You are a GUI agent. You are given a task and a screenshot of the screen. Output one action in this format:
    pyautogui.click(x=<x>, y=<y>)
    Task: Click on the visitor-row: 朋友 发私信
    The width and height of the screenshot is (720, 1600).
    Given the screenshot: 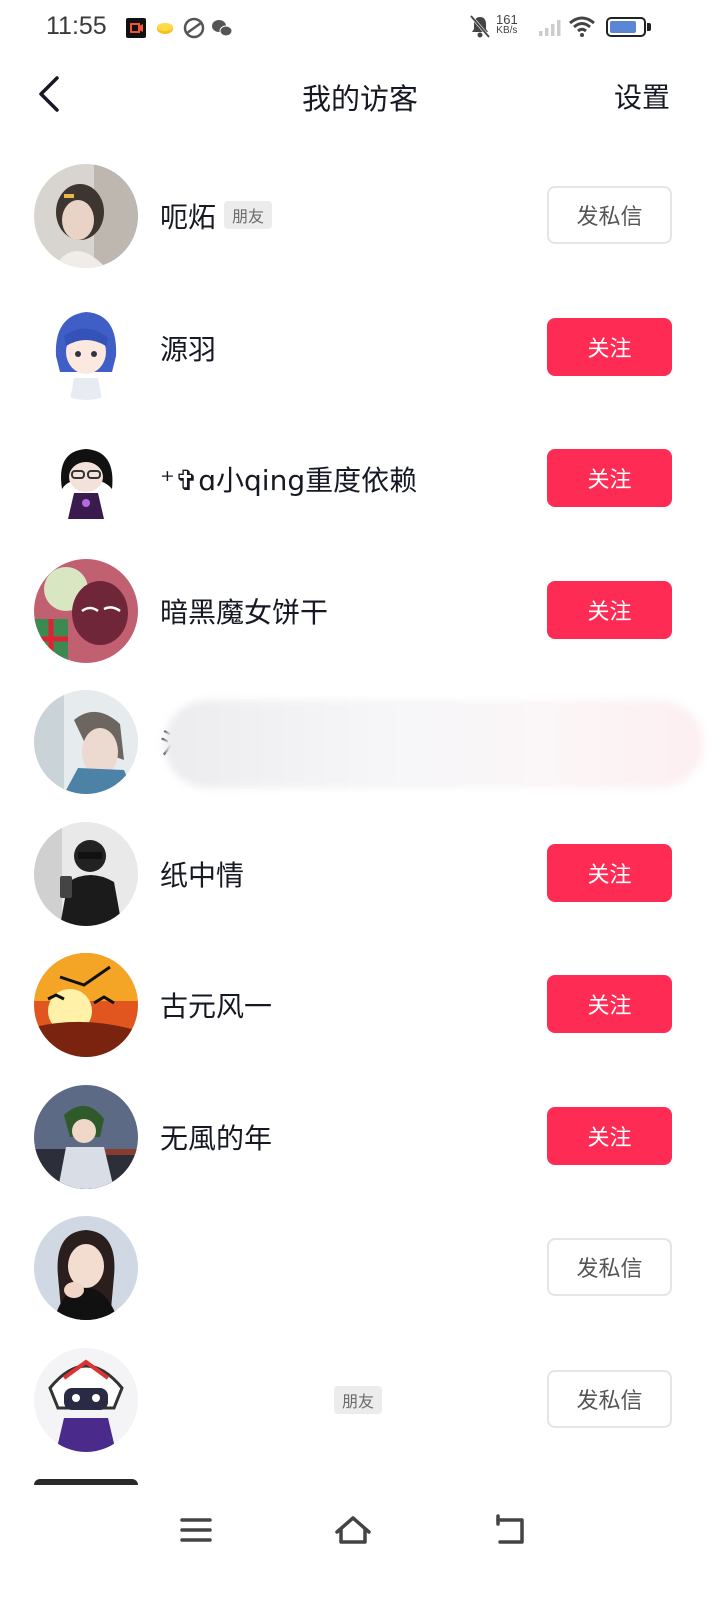 What is the action you would take?
    pyautogui.click(x=360, y=1400)
    